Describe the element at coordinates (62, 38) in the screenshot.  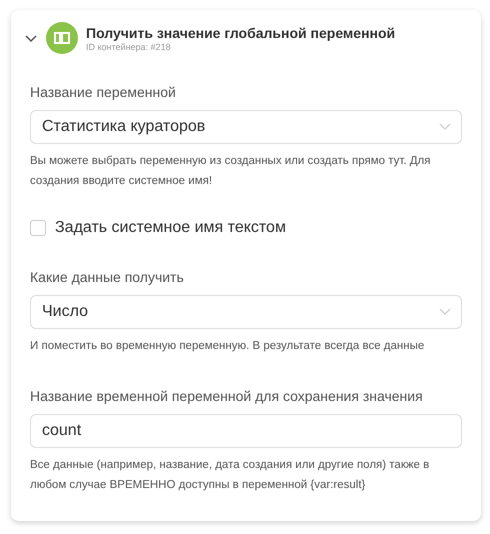
I see `variable-icon` at that location.